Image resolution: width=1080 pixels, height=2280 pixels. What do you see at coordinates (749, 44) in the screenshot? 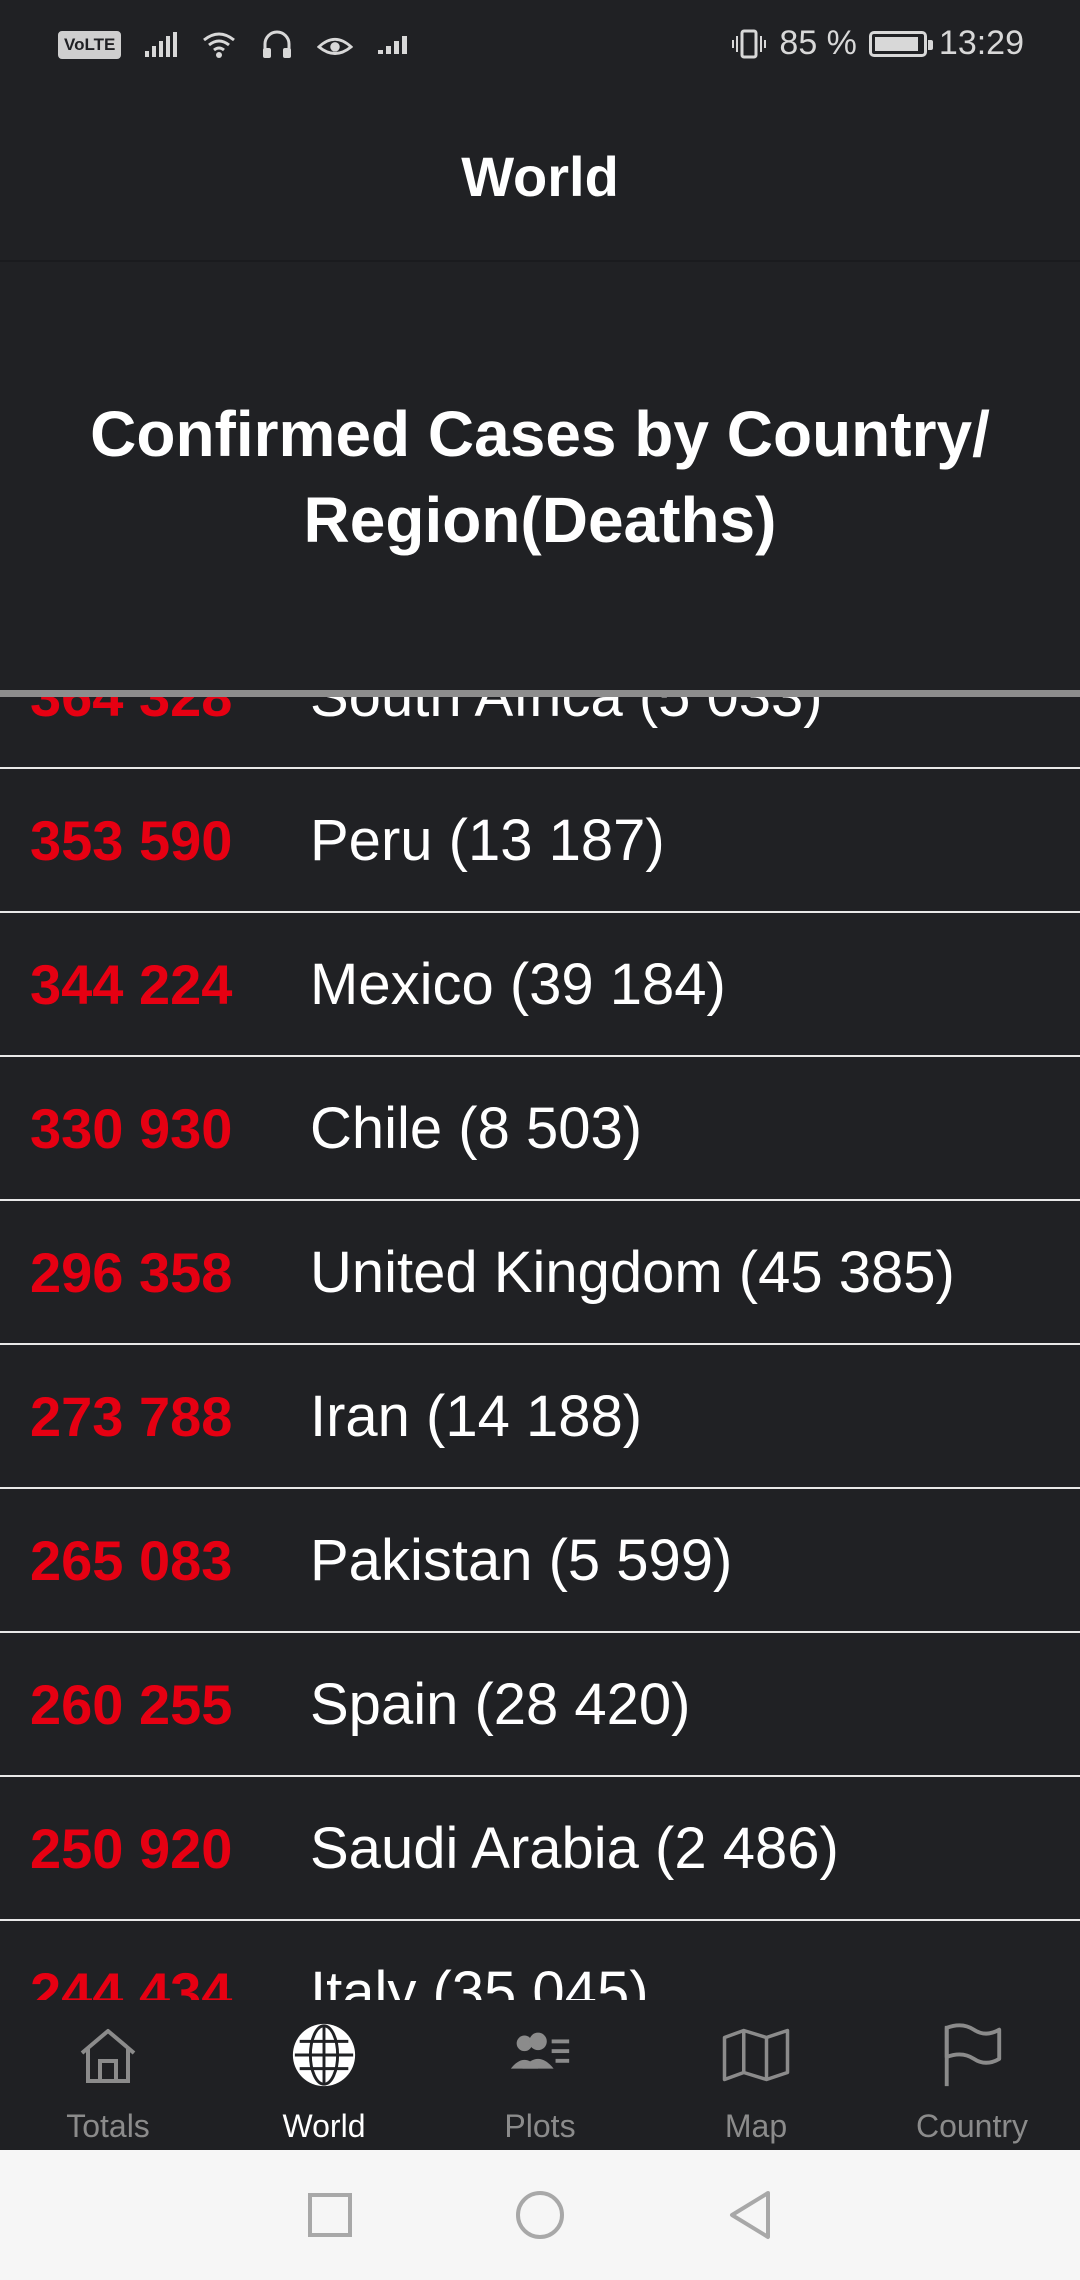
I see `vibrate-icon` at bounding box center [749, 44].